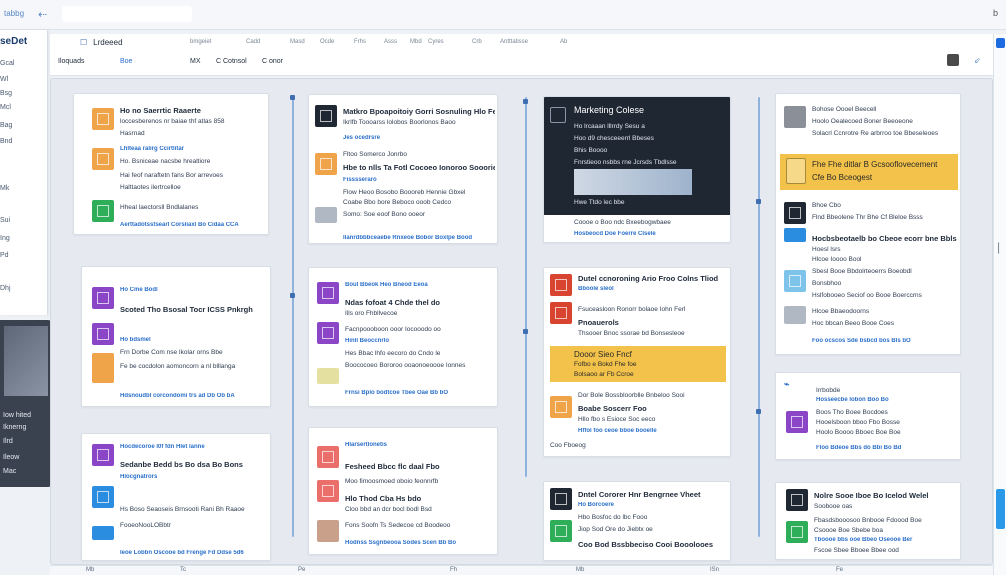  What do you see at coordinates (6, 125) in the screenshot?
I see `sidebar-item: Bag` at bounding box center [6, 125].